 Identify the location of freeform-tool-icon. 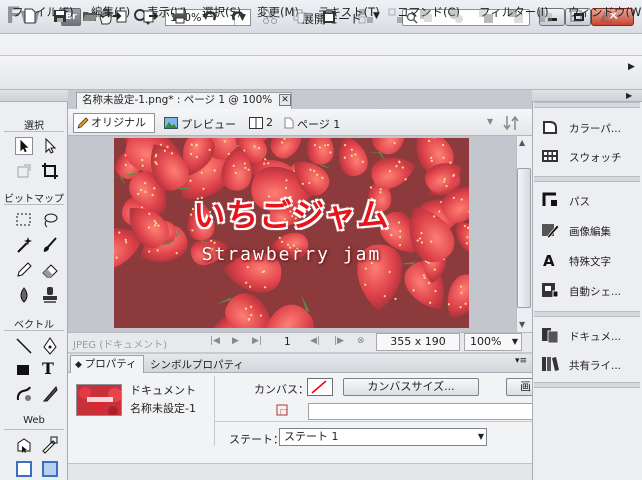
(24, 394).